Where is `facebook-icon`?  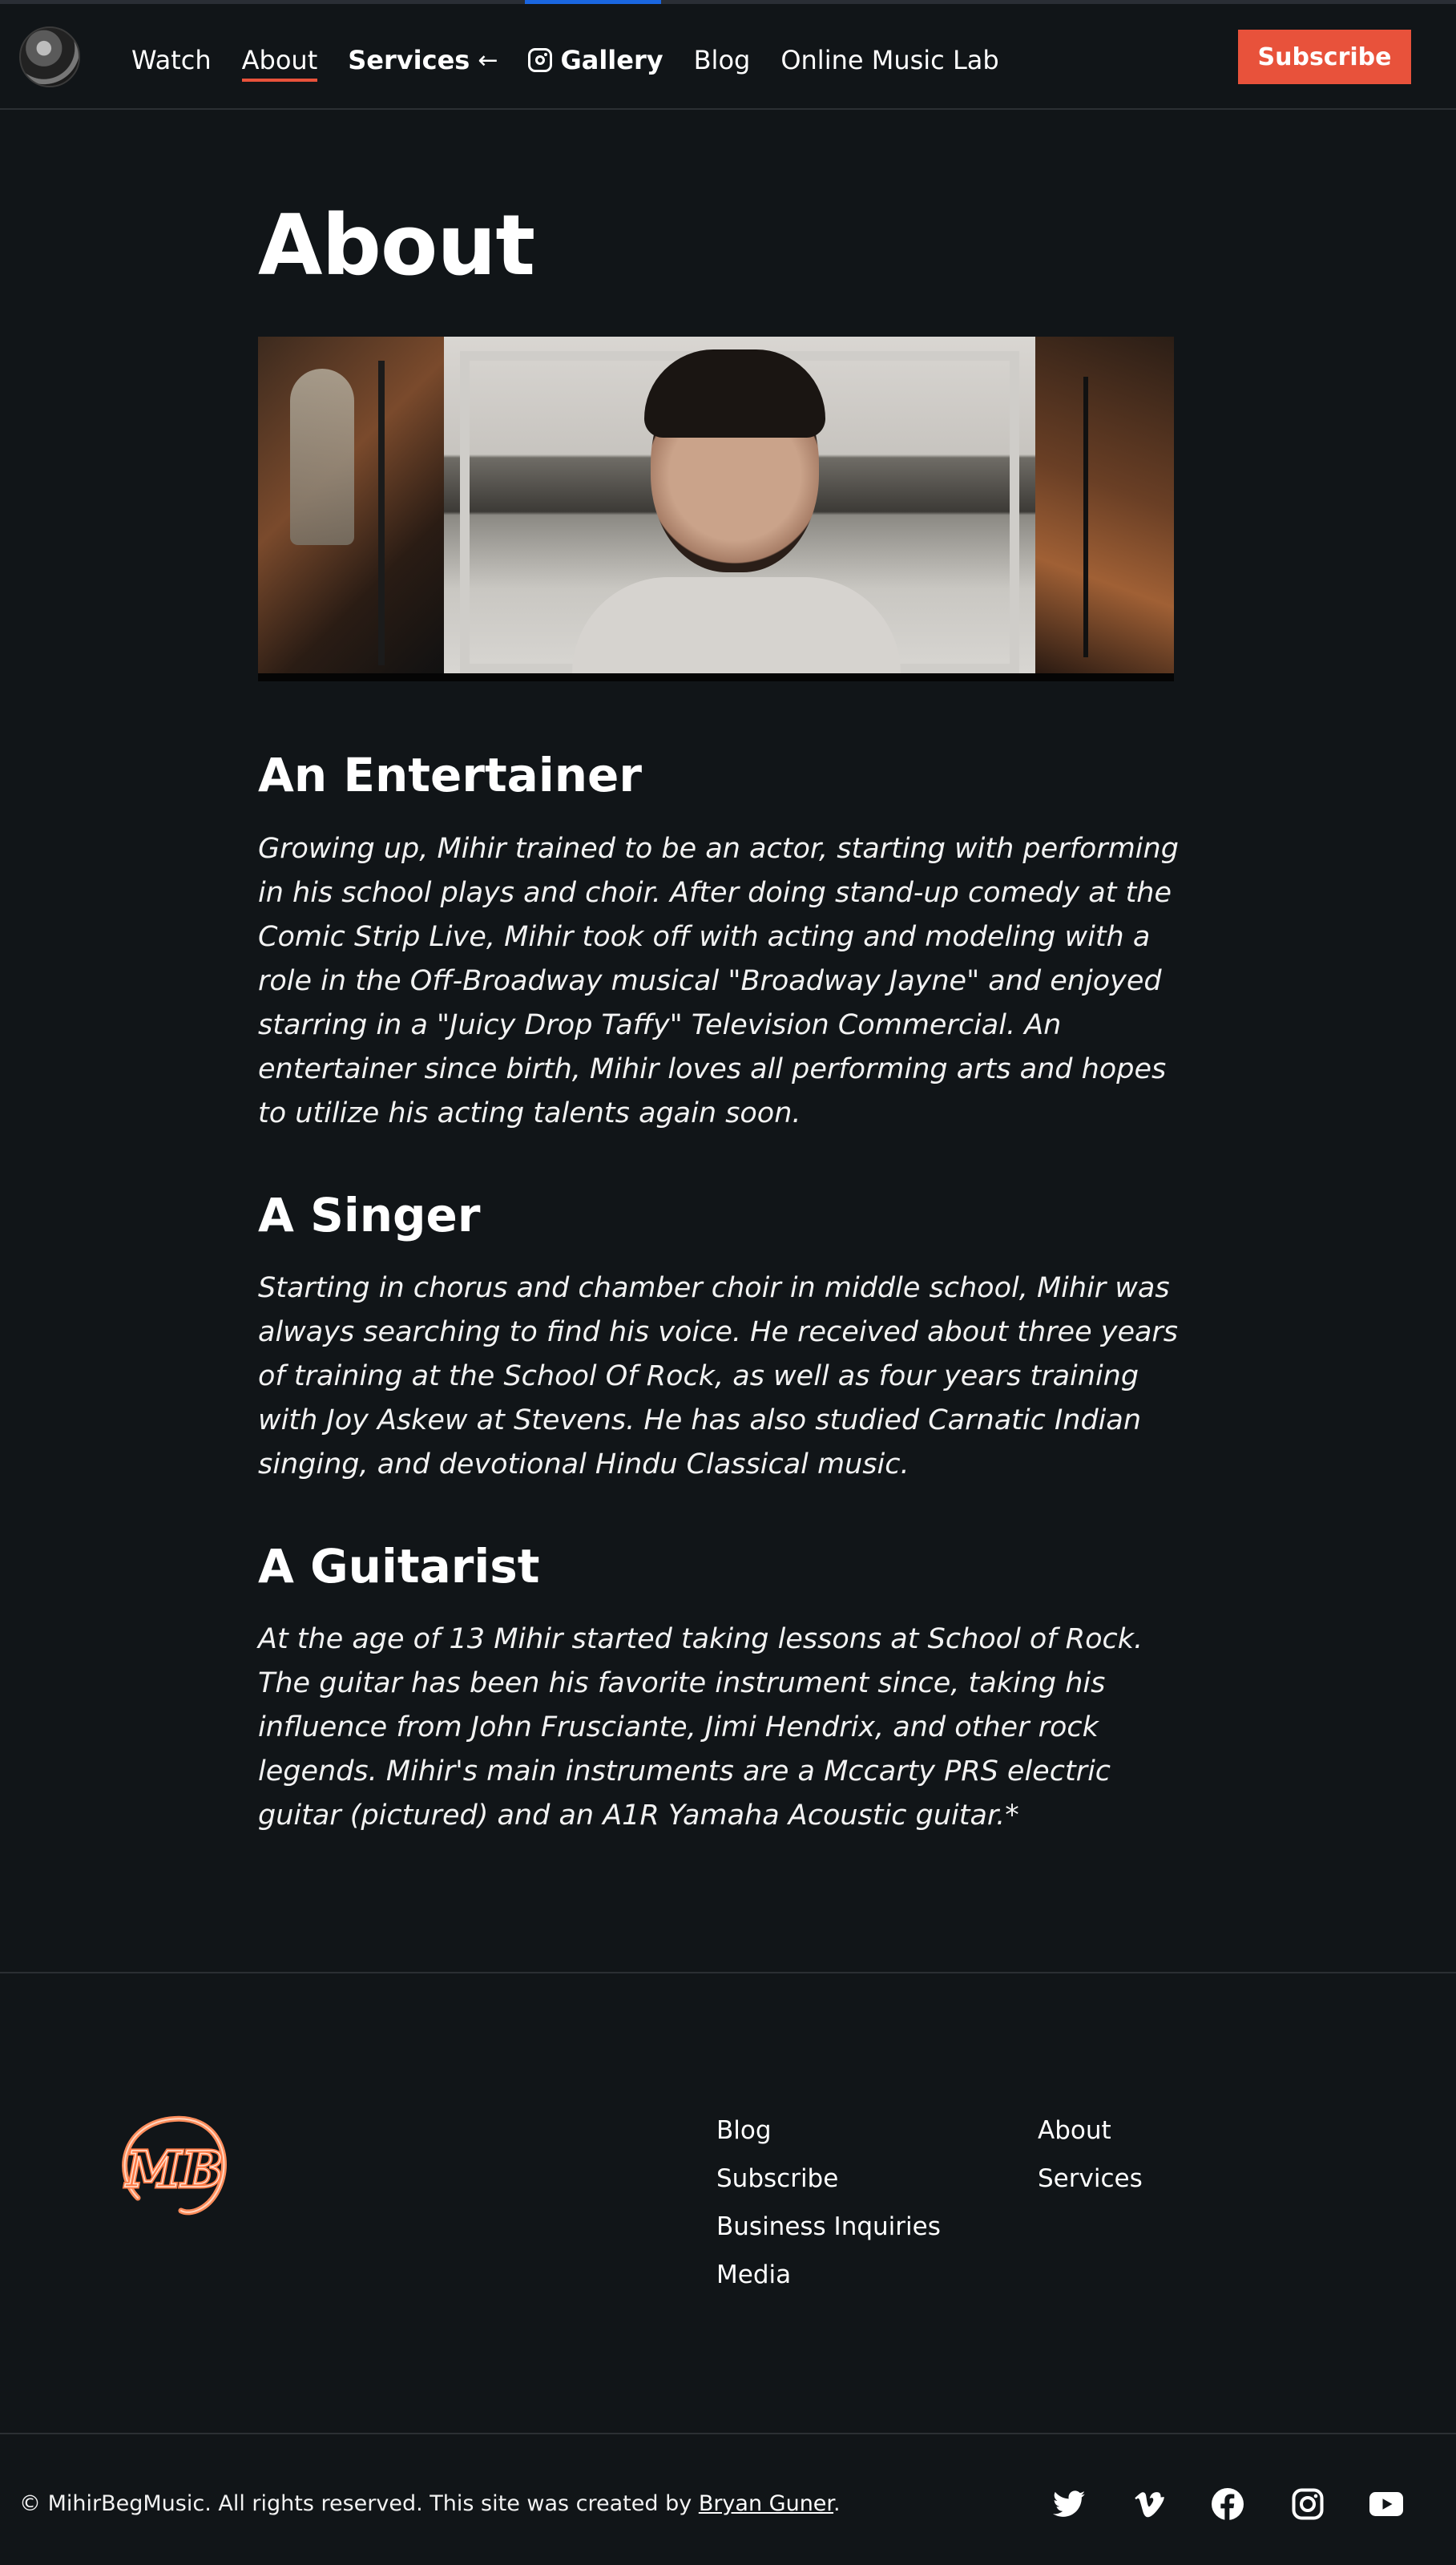
facebook-icon is located at coordinates (1227, 2504).